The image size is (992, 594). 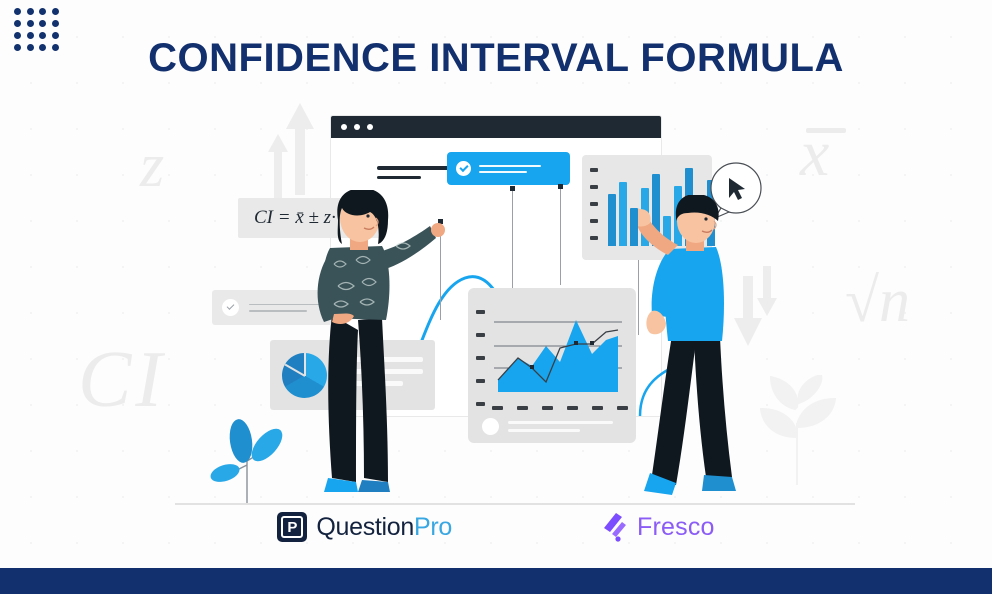 What do you see at coordinates (152, 166) in the screenshot?
I see `watermark-z: z` at bounding box center [152, 166].